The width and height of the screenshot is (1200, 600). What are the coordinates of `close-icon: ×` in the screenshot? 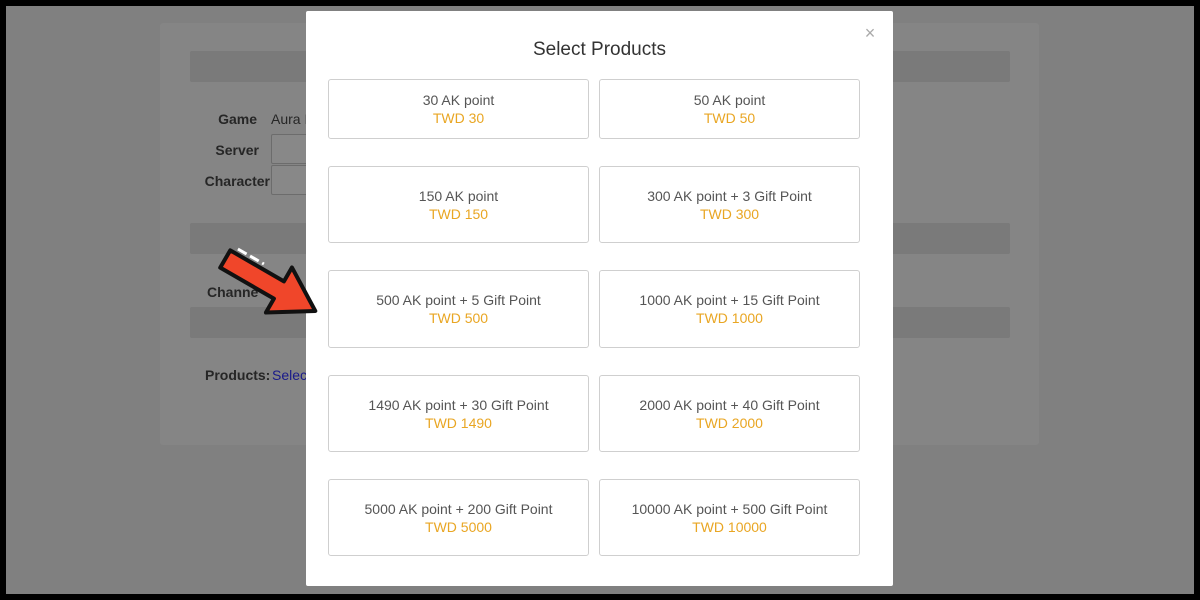 It's located at (870, 33).